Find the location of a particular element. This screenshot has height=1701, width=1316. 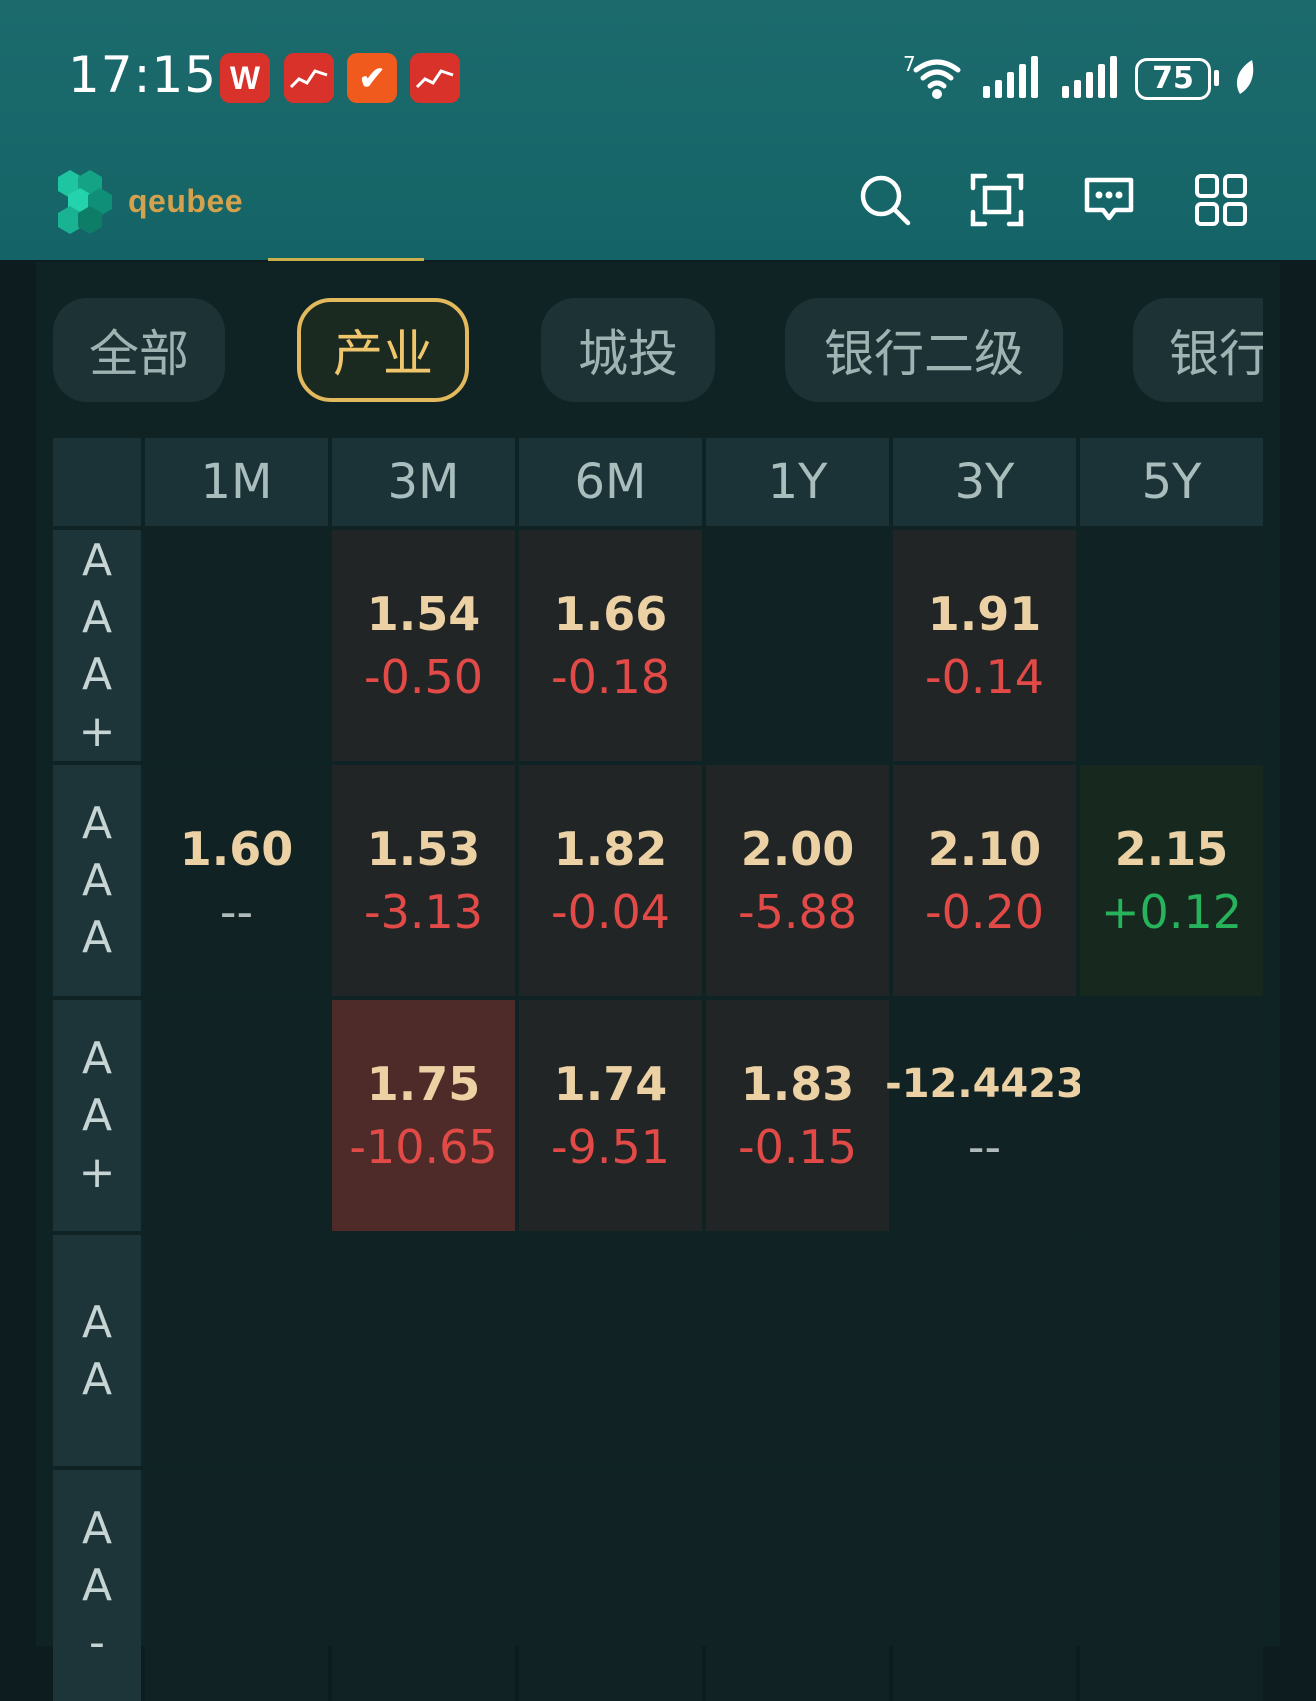

yield-value: -12.4423 is located at coordinates (984, 1083).